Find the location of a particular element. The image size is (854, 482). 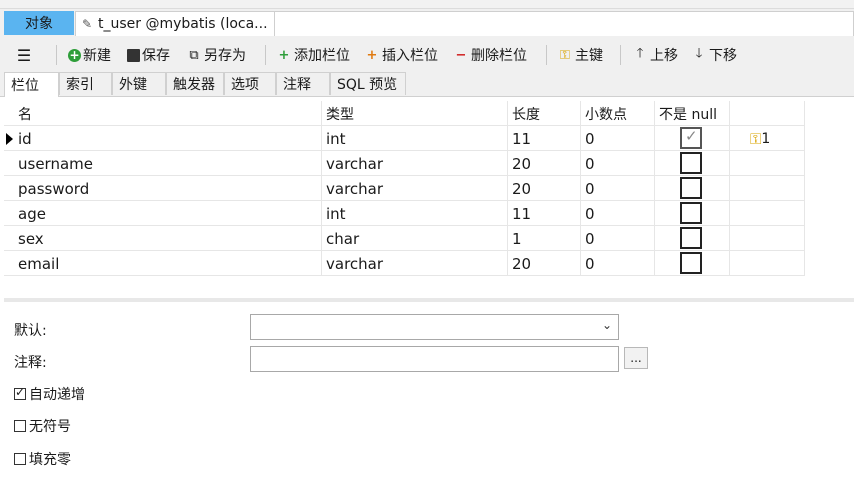

table-row: email varchar 20 0 is located at coordinates (404, 263).